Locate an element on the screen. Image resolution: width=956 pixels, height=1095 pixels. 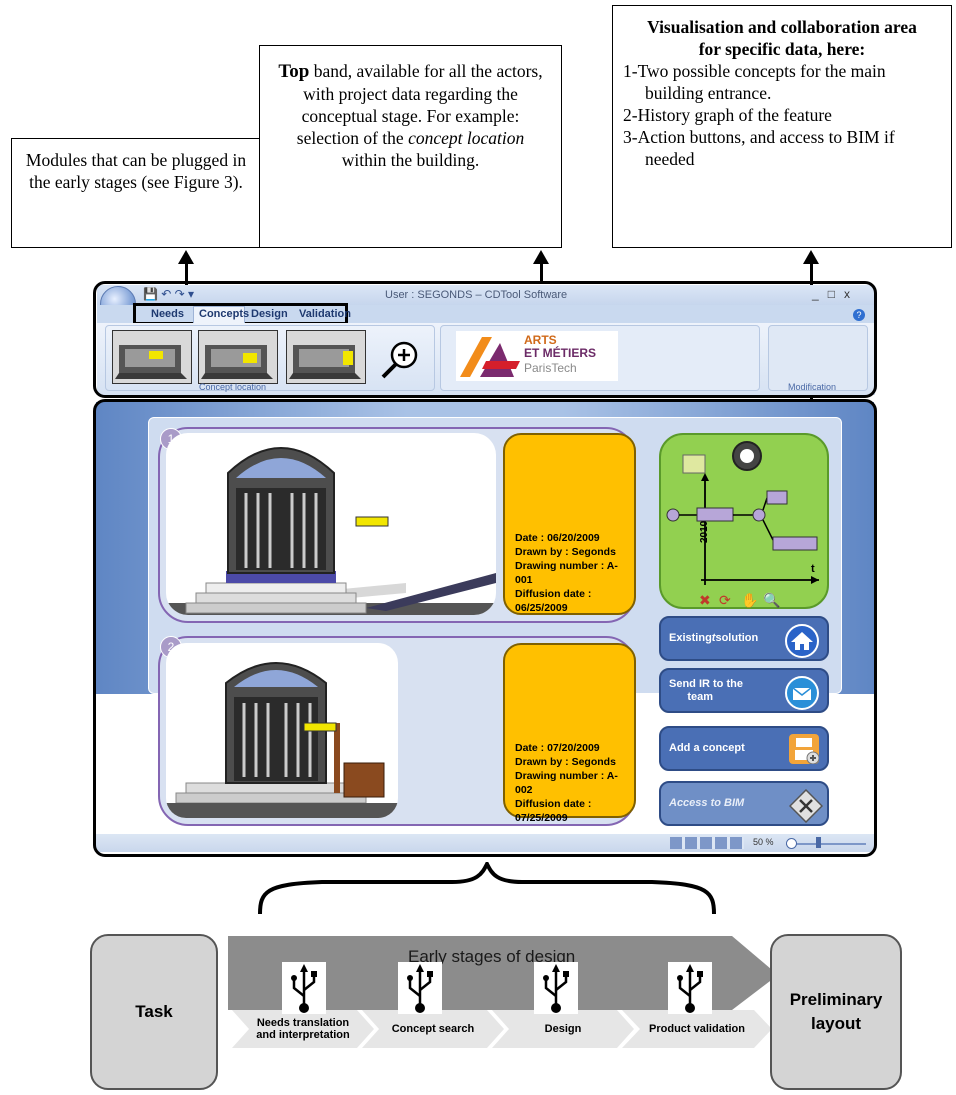
stage-design-label: Design is located at coordinates (563, 1029).